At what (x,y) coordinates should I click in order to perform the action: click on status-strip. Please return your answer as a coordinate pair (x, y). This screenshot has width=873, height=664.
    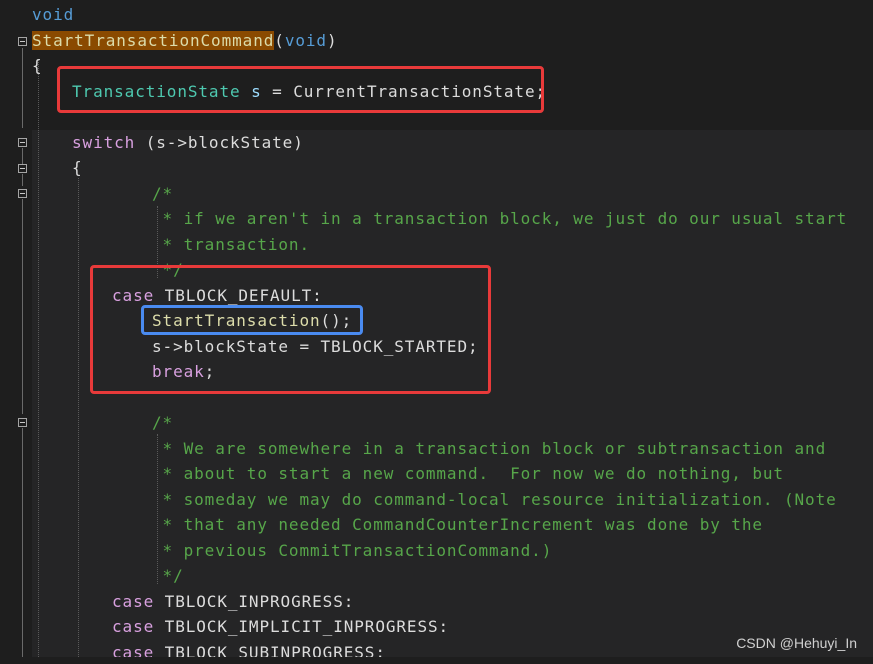
    Looking at the image, I should click on (436, 660).